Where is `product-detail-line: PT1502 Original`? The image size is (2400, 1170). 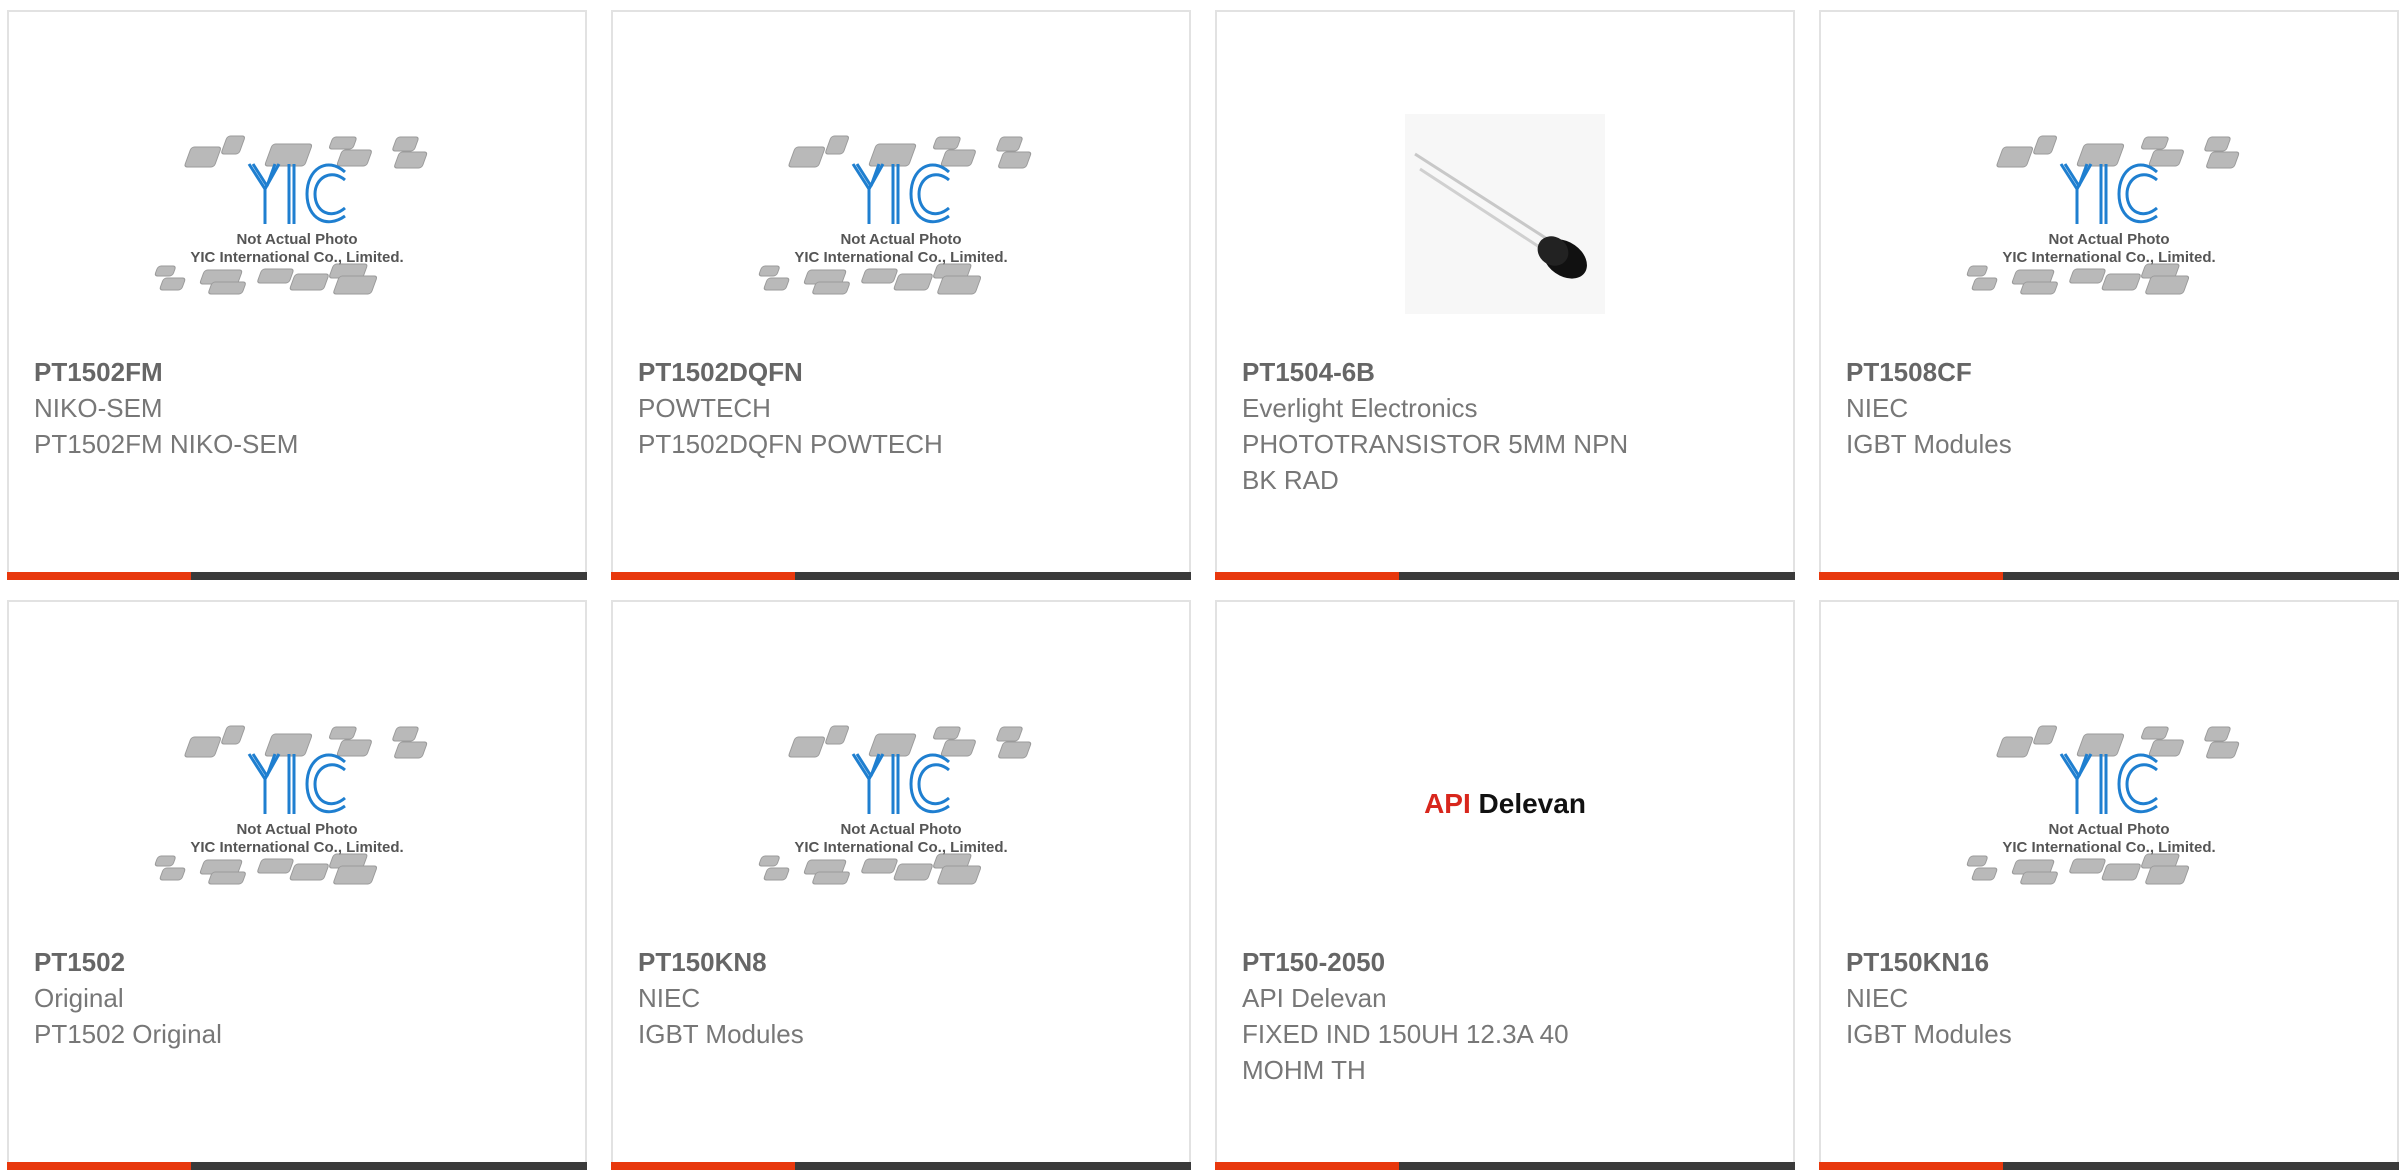 product-detail-line: PT1502 Original is located at coordinates (128, 1034).